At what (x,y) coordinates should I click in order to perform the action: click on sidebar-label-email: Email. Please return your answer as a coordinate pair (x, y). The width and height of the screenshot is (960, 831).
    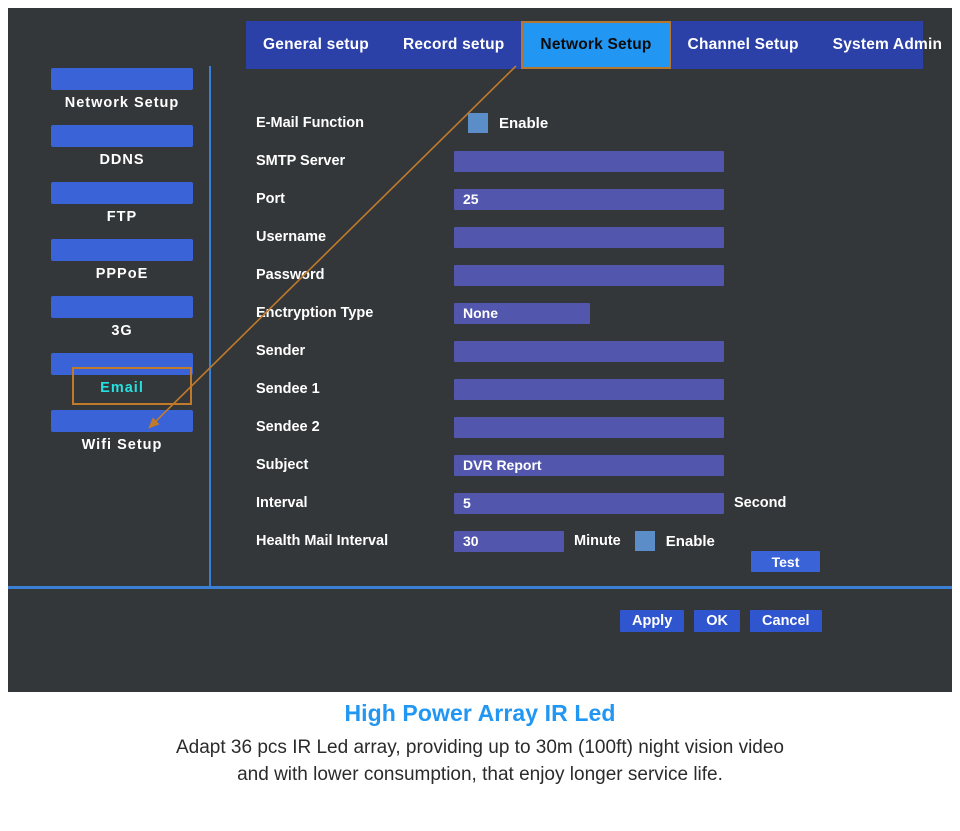
    Looking at the image, I should click on (122, 388).